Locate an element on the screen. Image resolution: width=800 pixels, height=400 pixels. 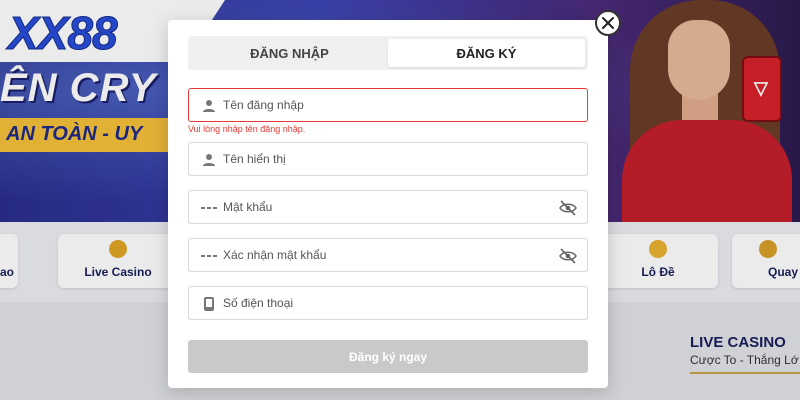
confirm-password-input is located at coordinates (388, 255).